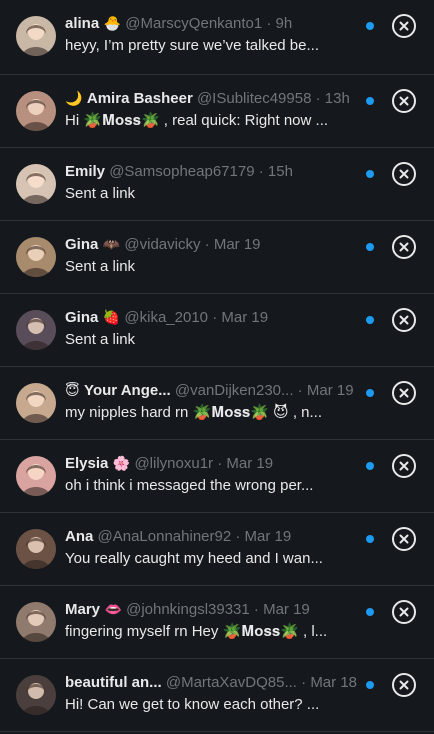 Image resolution: width=434 pixels, height=734 pixels. I want to click on name-emoji: 🐣, so click(110, 24).